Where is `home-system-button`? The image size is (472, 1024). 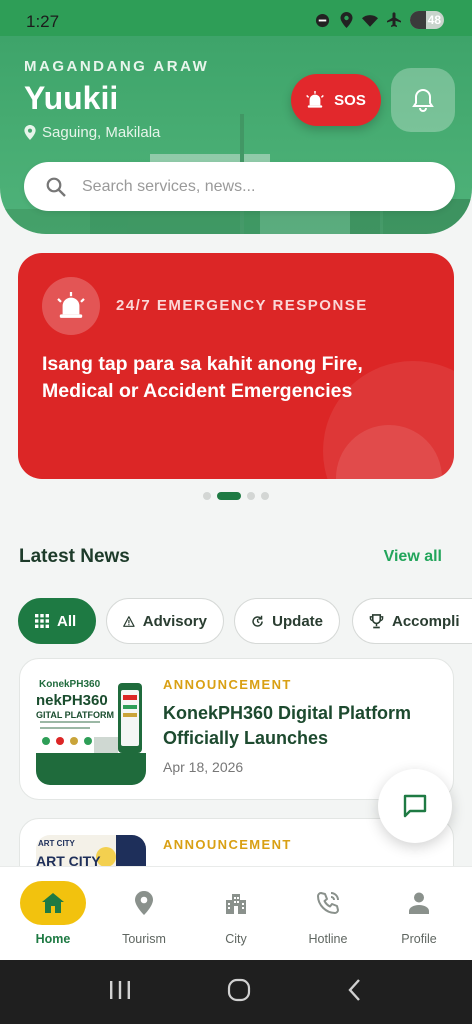
home-system-button is located at coordinates (239, 992).